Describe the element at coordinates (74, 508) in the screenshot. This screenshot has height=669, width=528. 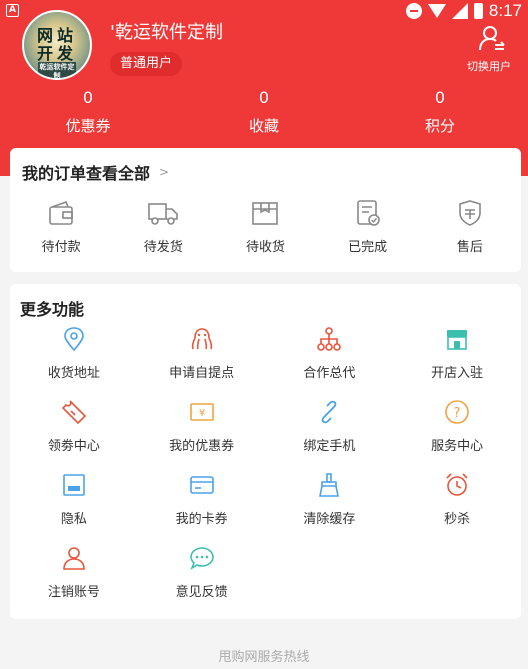
I see `func-privacy: 隐私` at that location.